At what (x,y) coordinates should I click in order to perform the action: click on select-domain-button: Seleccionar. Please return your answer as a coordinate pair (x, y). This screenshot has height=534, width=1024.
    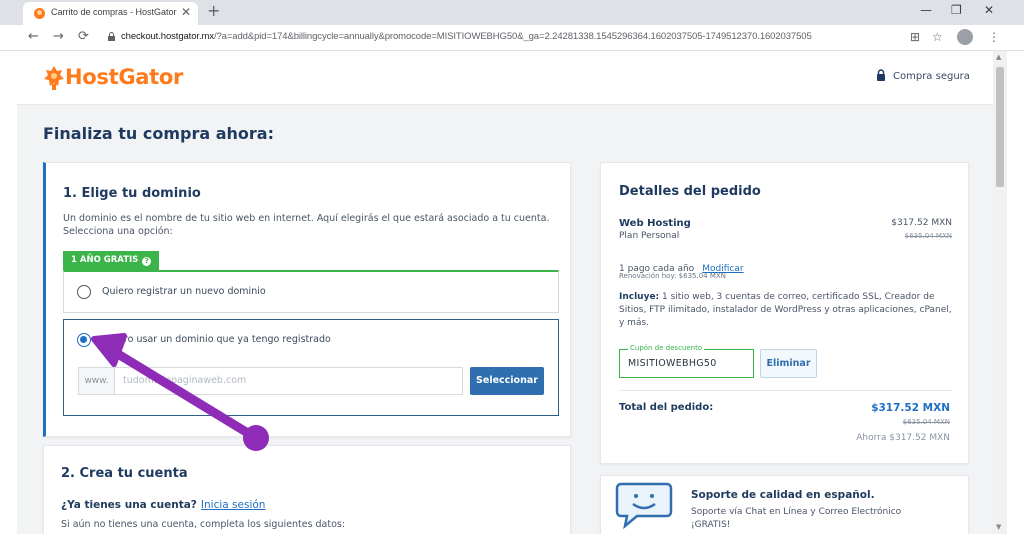
    Looking at the image, I should click on (507, 381).